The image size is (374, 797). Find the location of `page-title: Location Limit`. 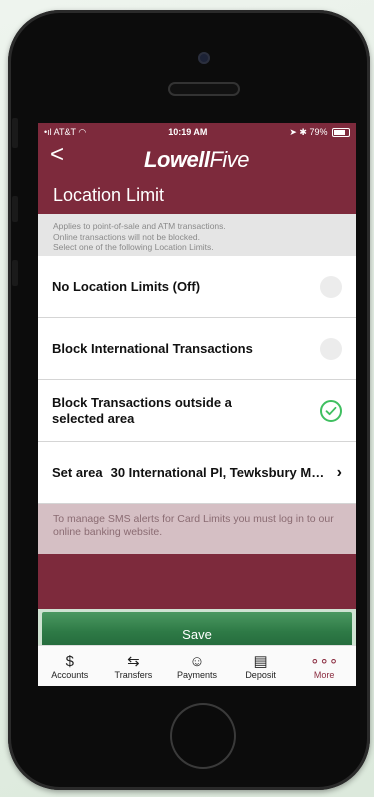

page-title: Location Limit is located at coordinates (109, 195).